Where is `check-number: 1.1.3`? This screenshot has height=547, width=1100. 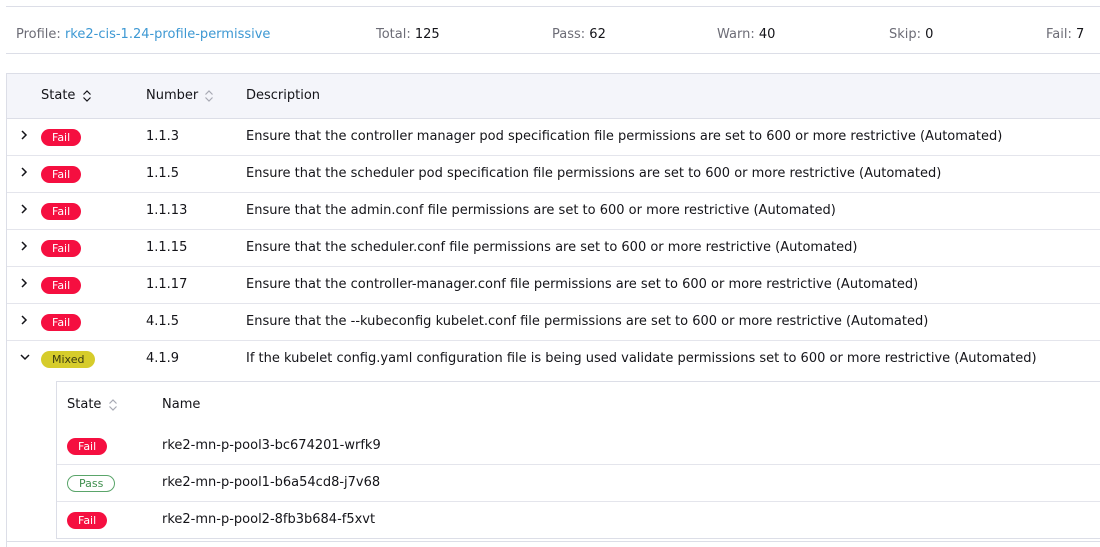 check-number: 1.1.3 is located at coordinates (163, 136).